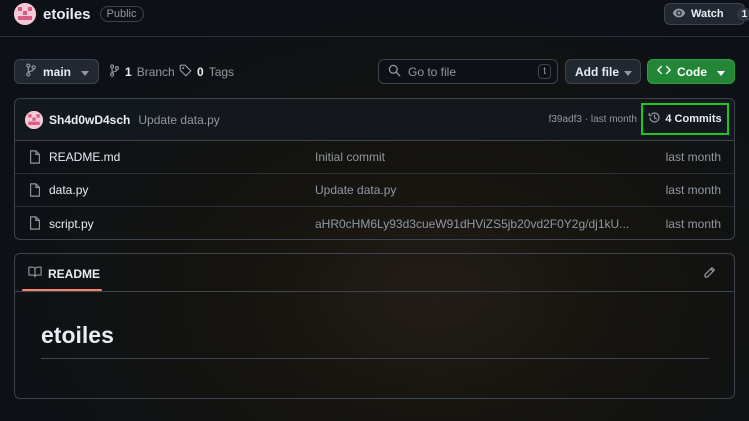  What do you see at coordinates (200, 71) in the screenshot?
I see `tags-count: 0` at bounding box center [200, 71].